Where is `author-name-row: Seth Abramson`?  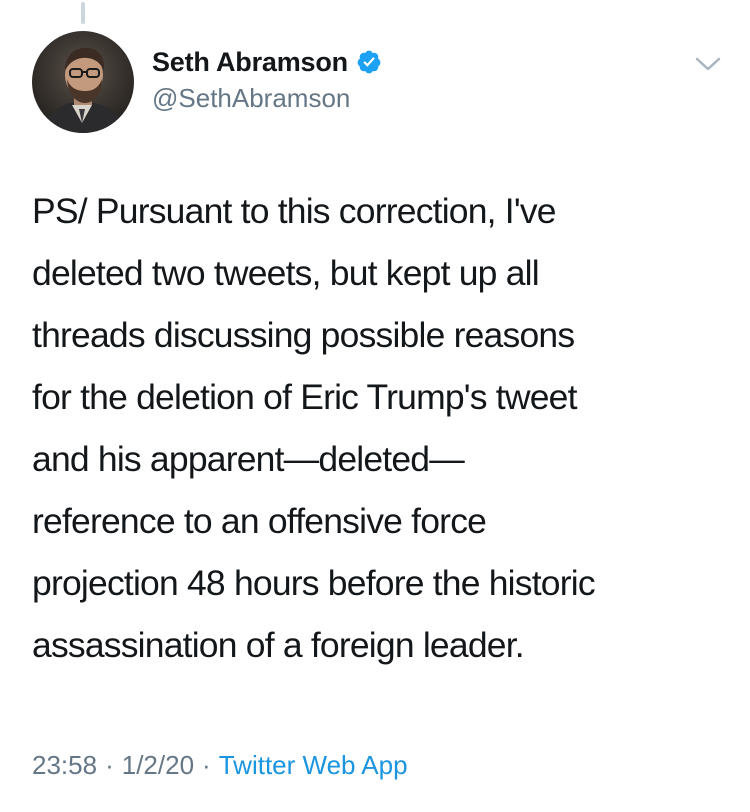 author-name-row: Seth Abramson is located at coordinates (267, 62).